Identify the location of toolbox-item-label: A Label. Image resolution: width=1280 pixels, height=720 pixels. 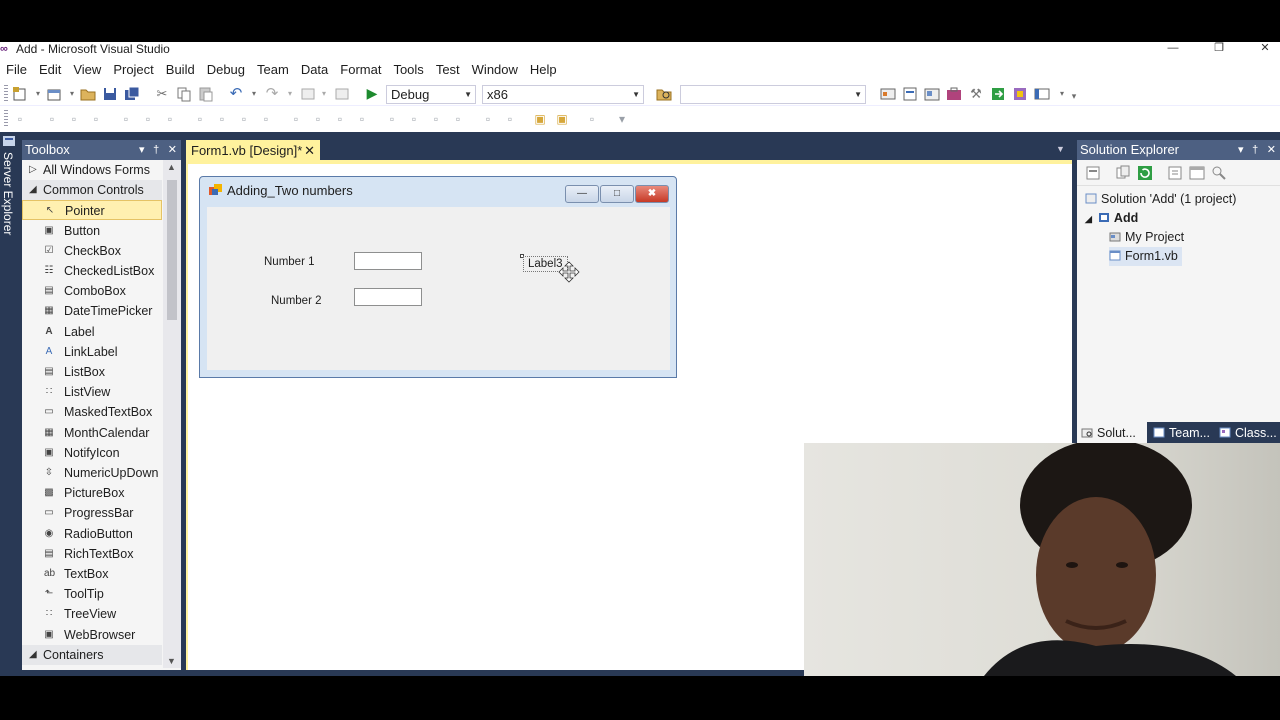
(92, 332).